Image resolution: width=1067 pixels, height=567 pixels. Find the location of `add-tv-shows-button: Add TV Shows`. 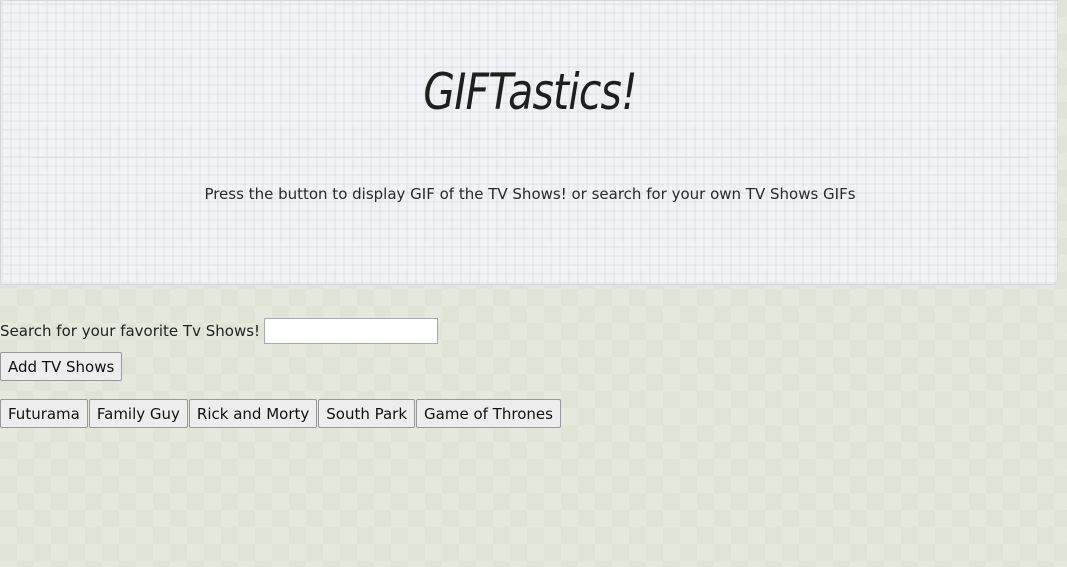

add-tv-shows-button: Add TV Shows is located at coordinates (61, 366).